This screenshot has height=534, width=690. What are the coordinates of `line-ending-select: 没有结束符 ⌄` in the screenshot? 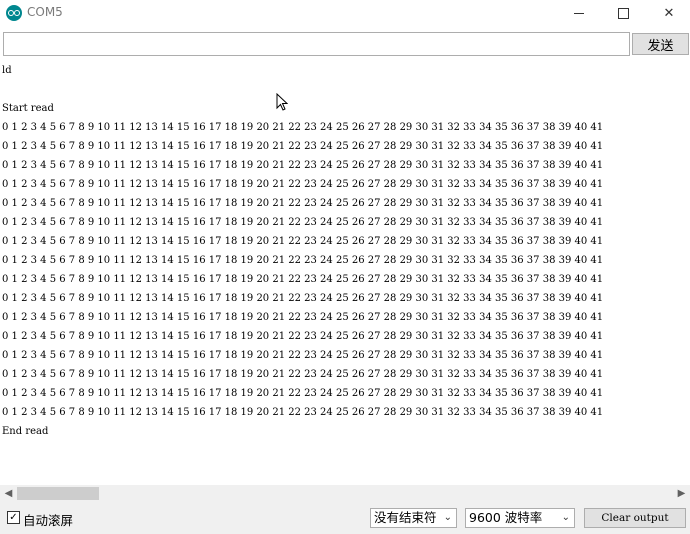 It's located at (413, 518).